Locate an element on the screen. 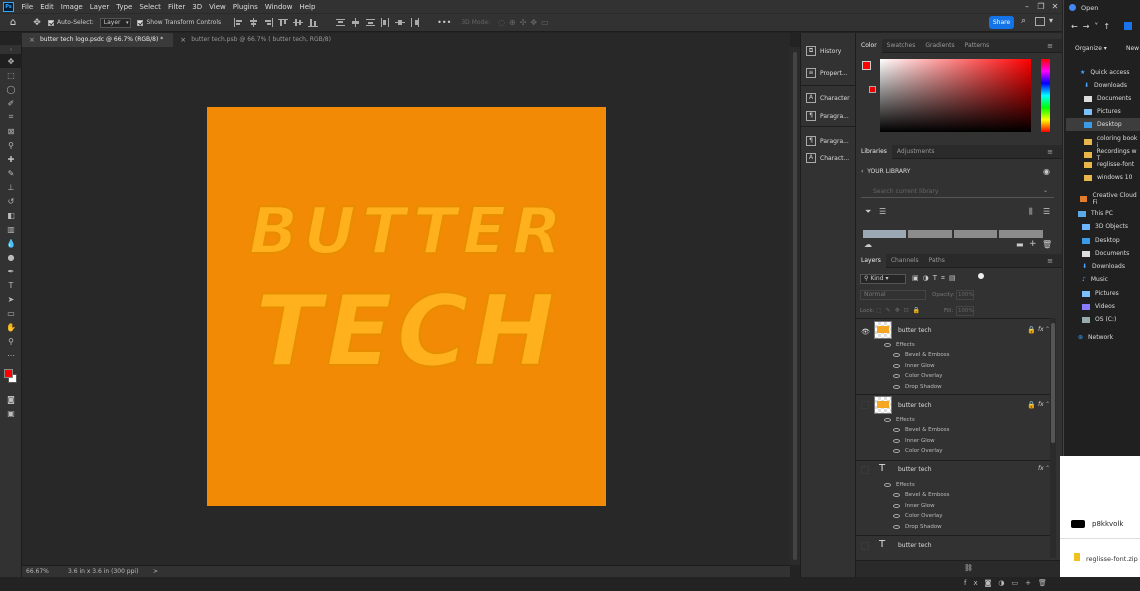 Image resolution: width=1140 pixels, height=591 pixels. distribute-vertical-icon is located at coordinates (355, 22).